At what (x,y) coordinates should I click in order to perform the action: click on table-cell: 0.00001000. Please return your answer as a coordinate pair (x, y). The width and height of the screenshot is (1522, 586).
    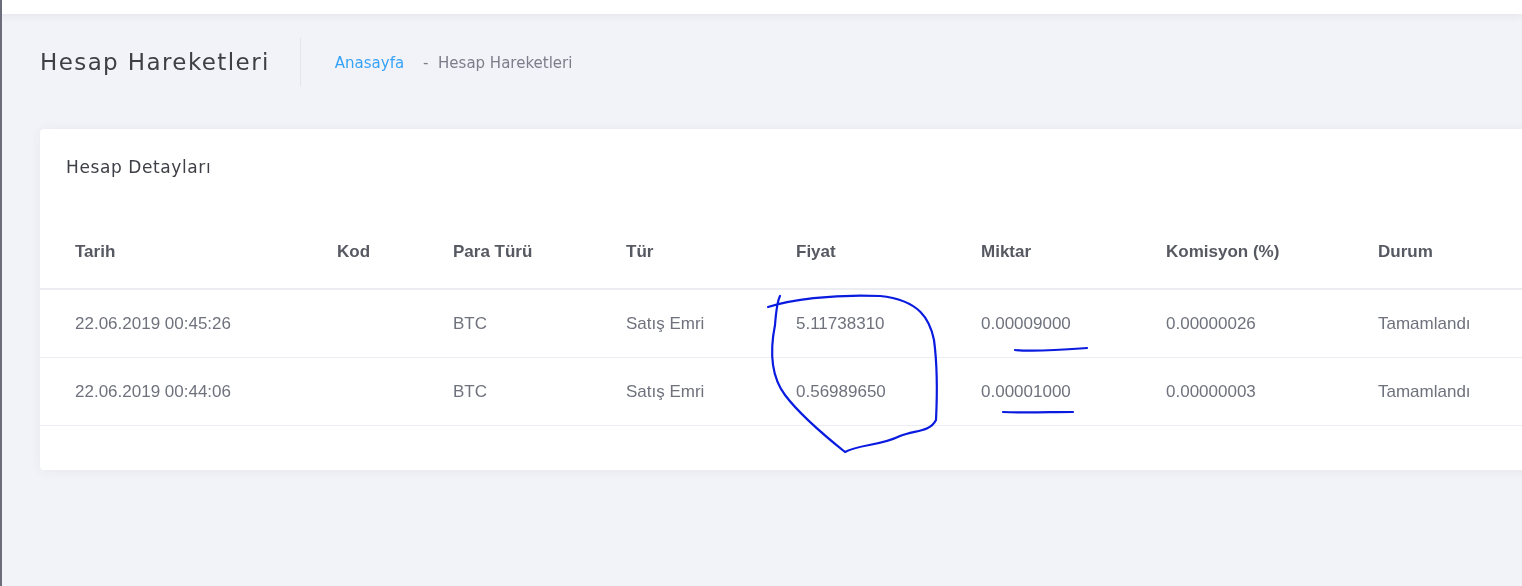
    Looking at the image, I should click on (1026, 391).